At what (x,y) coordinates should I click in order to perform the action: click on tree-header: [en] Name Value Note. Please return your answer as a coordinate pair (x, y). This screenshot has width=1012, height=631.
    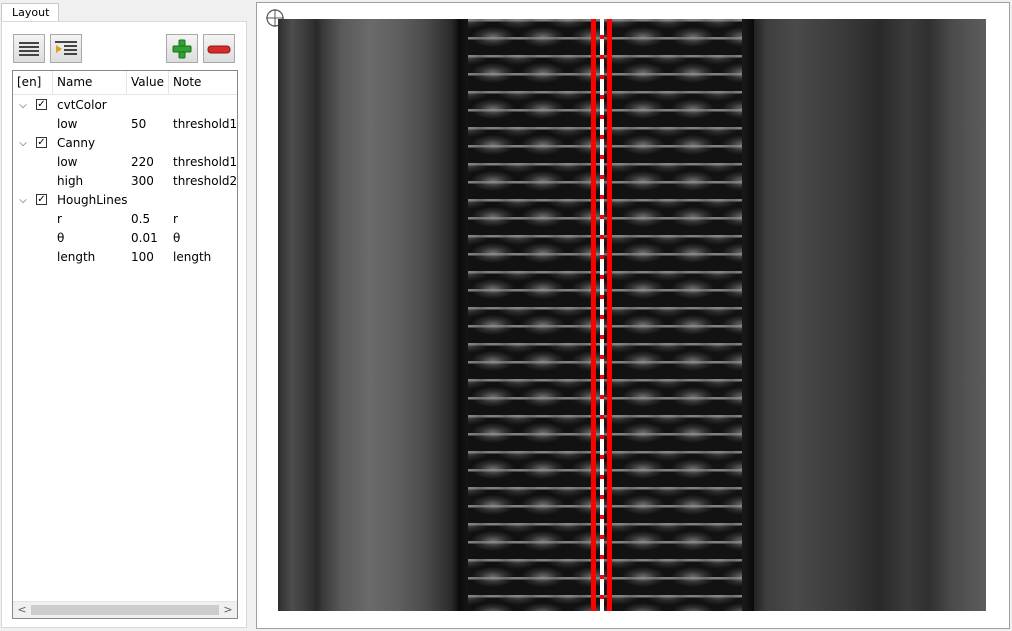
    Looking at the image, I should click on (125, 83).